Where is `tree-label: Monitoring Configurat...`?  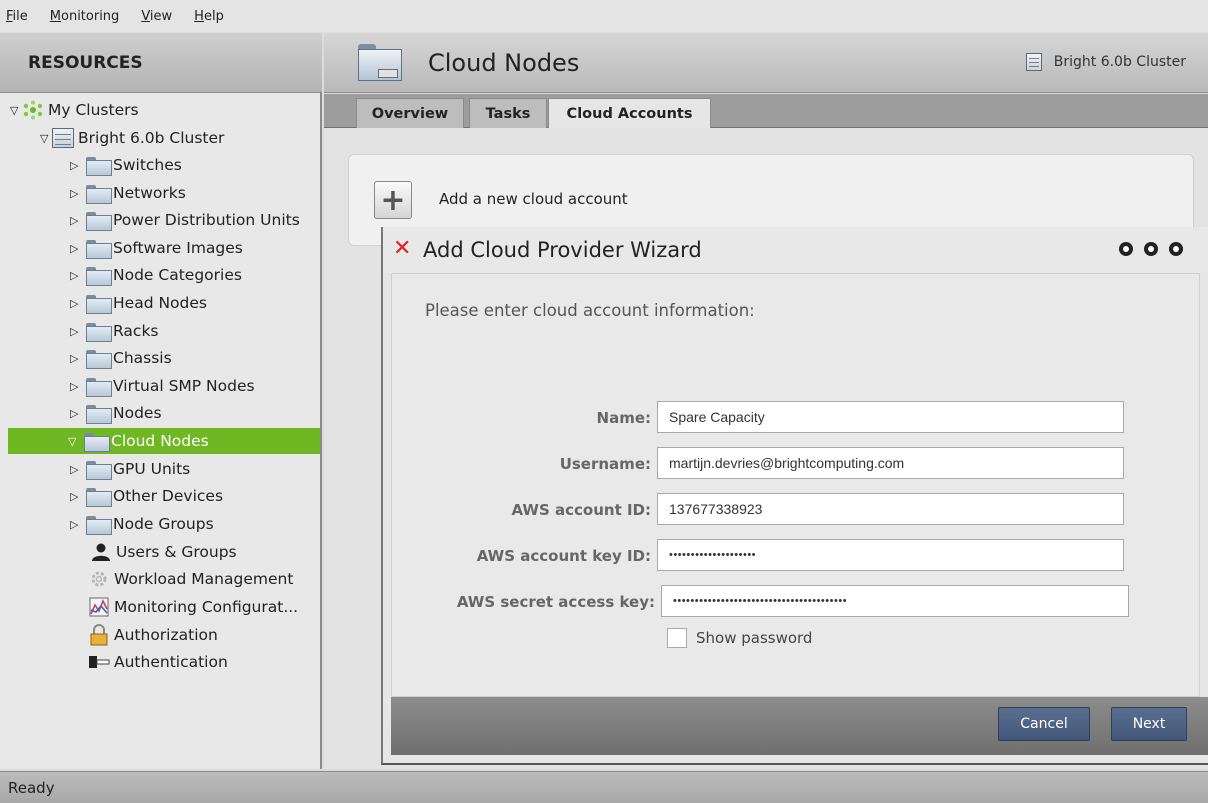
tree-label: Monitoring Configurat... is located at coordinates (206, 607).